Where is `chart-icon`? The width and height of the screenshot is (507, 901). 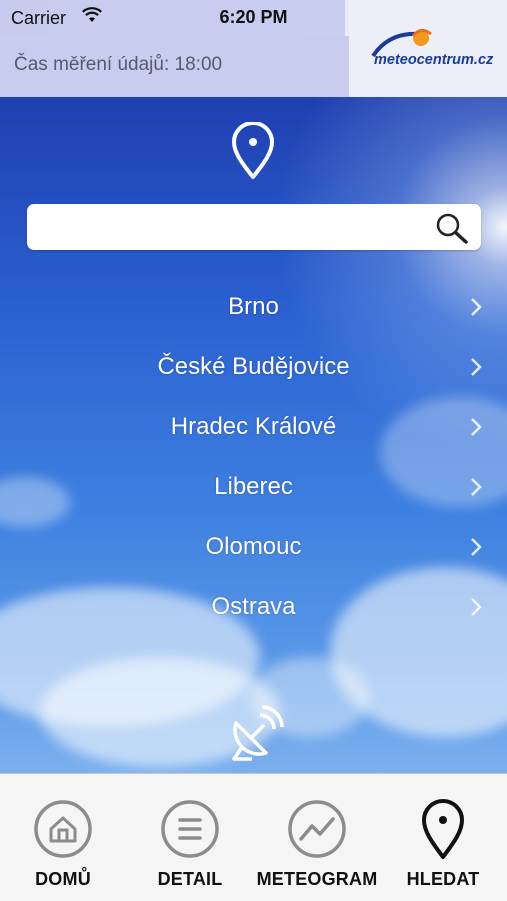 chart-icon is located at coordinates (317, 831).